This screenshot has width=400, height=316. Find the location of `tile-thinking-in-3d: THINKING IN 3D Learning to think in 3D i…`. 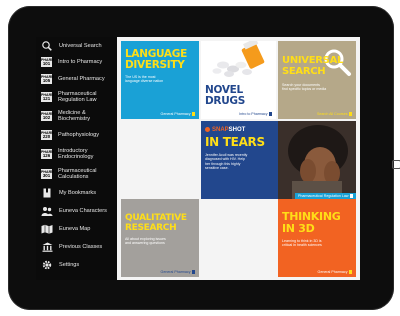

tile-thinking-in-3d: THINKING IN 3D Learning to think in 3D i… is located at coordinates (317, 238).